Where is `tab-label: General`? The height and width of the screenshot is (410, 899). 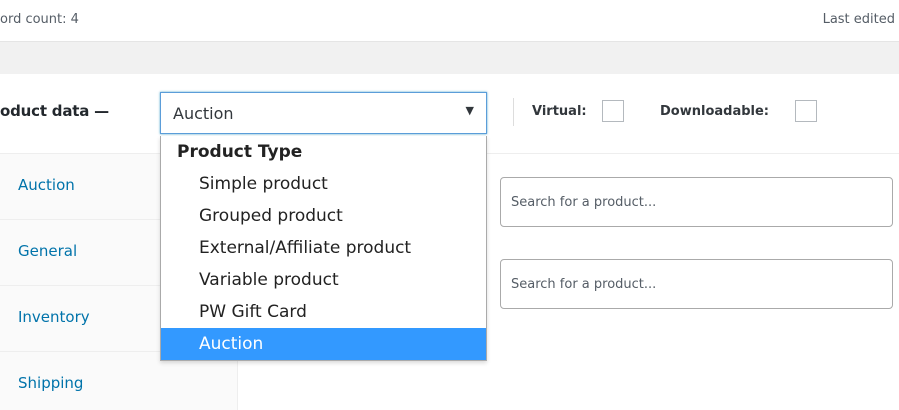
tab-label: General is located at coordinates (48, 251).